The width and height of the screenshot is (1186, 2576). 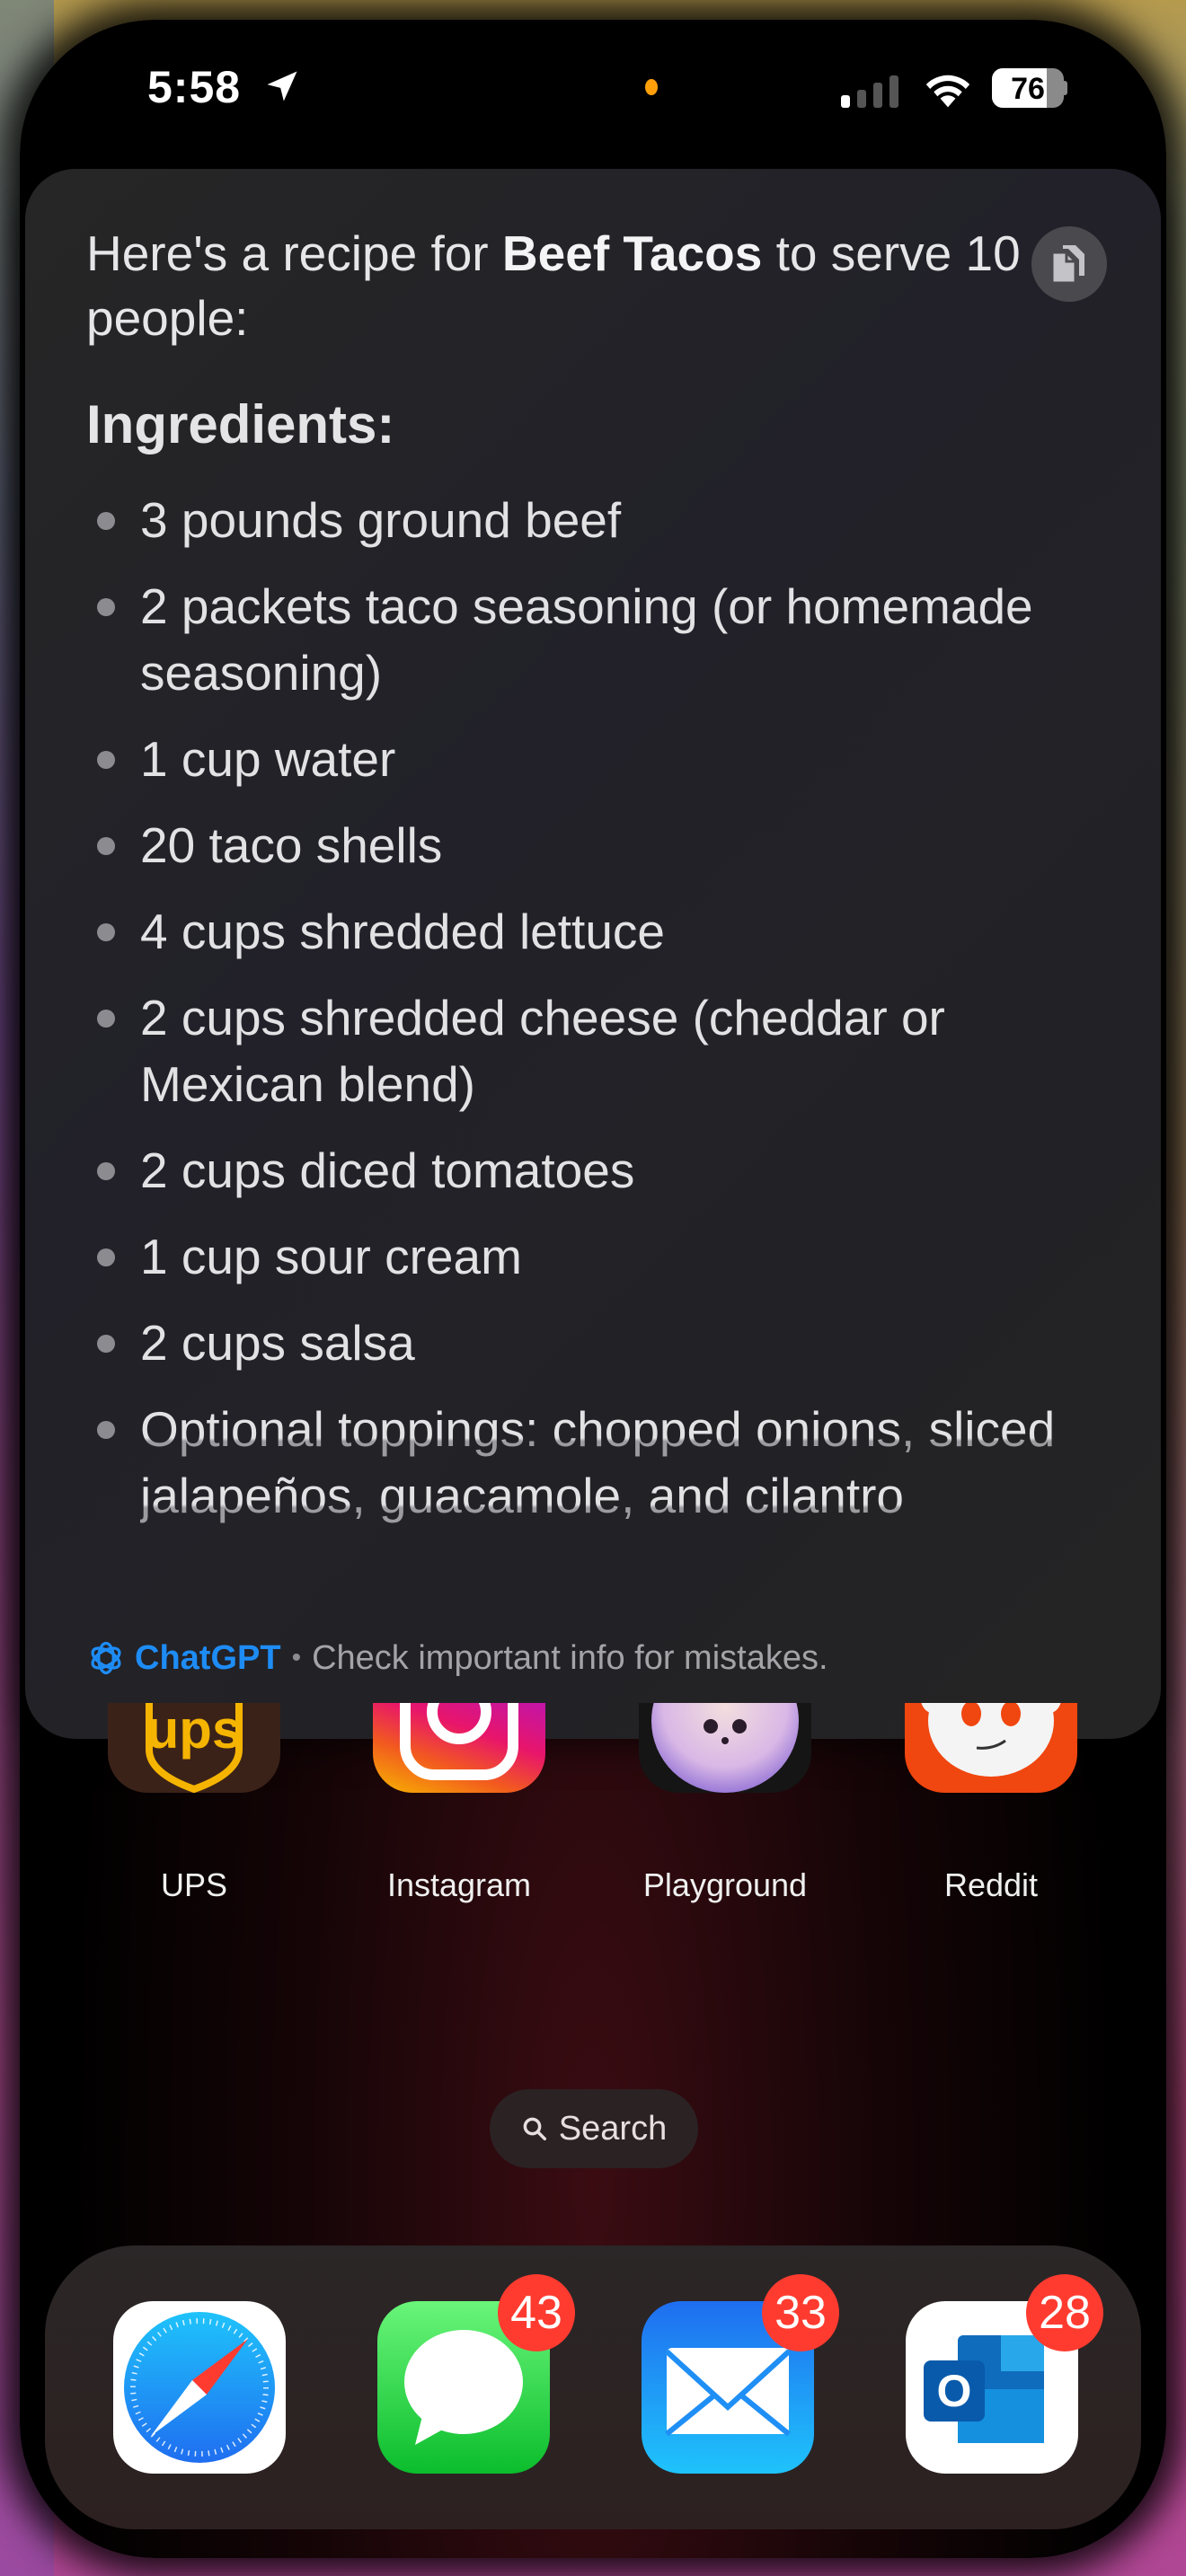 What do you see at coordinates (593, 2387) in the screenshot?
I see `dock: 43 33 O 28` at bounding box center [593, 2387].